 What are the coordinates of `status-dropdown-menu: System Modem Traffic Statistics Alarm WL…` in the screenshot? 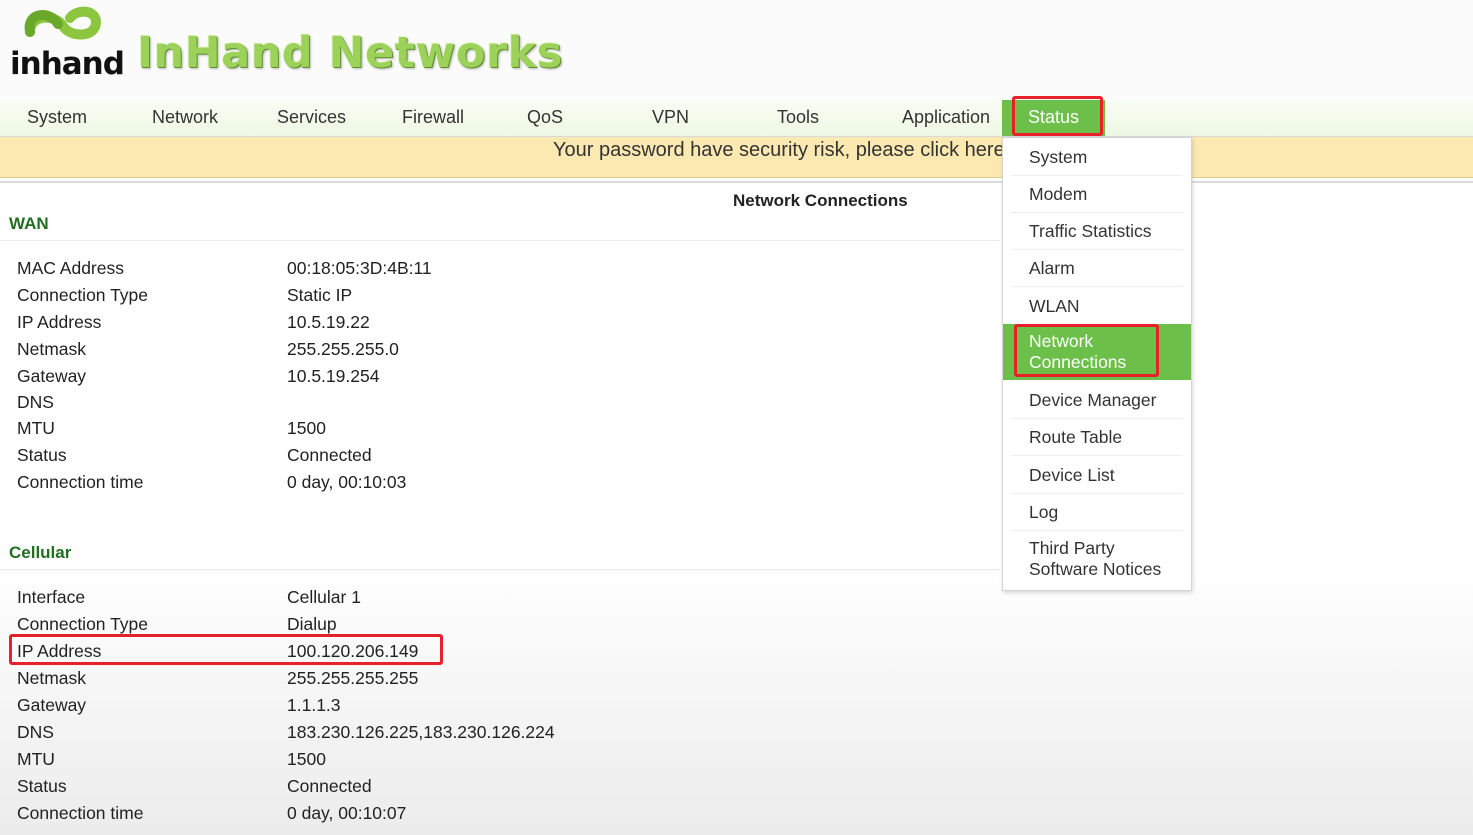 It's located at (1097, 364).